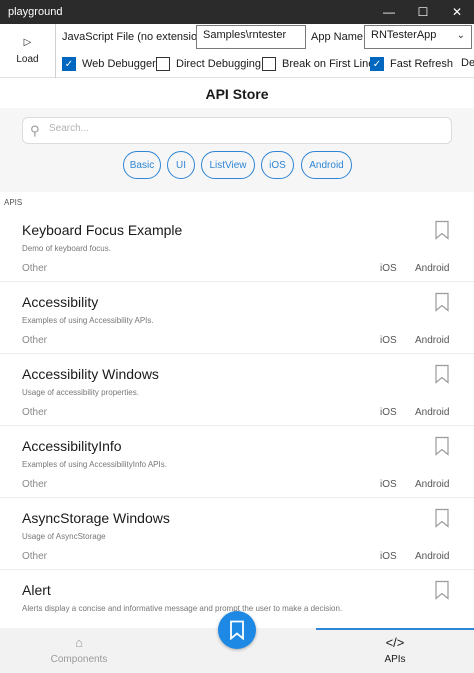  Describe the element at coordinates (395, 642) in the screenshot. I see `code-icon: </>` at that location.